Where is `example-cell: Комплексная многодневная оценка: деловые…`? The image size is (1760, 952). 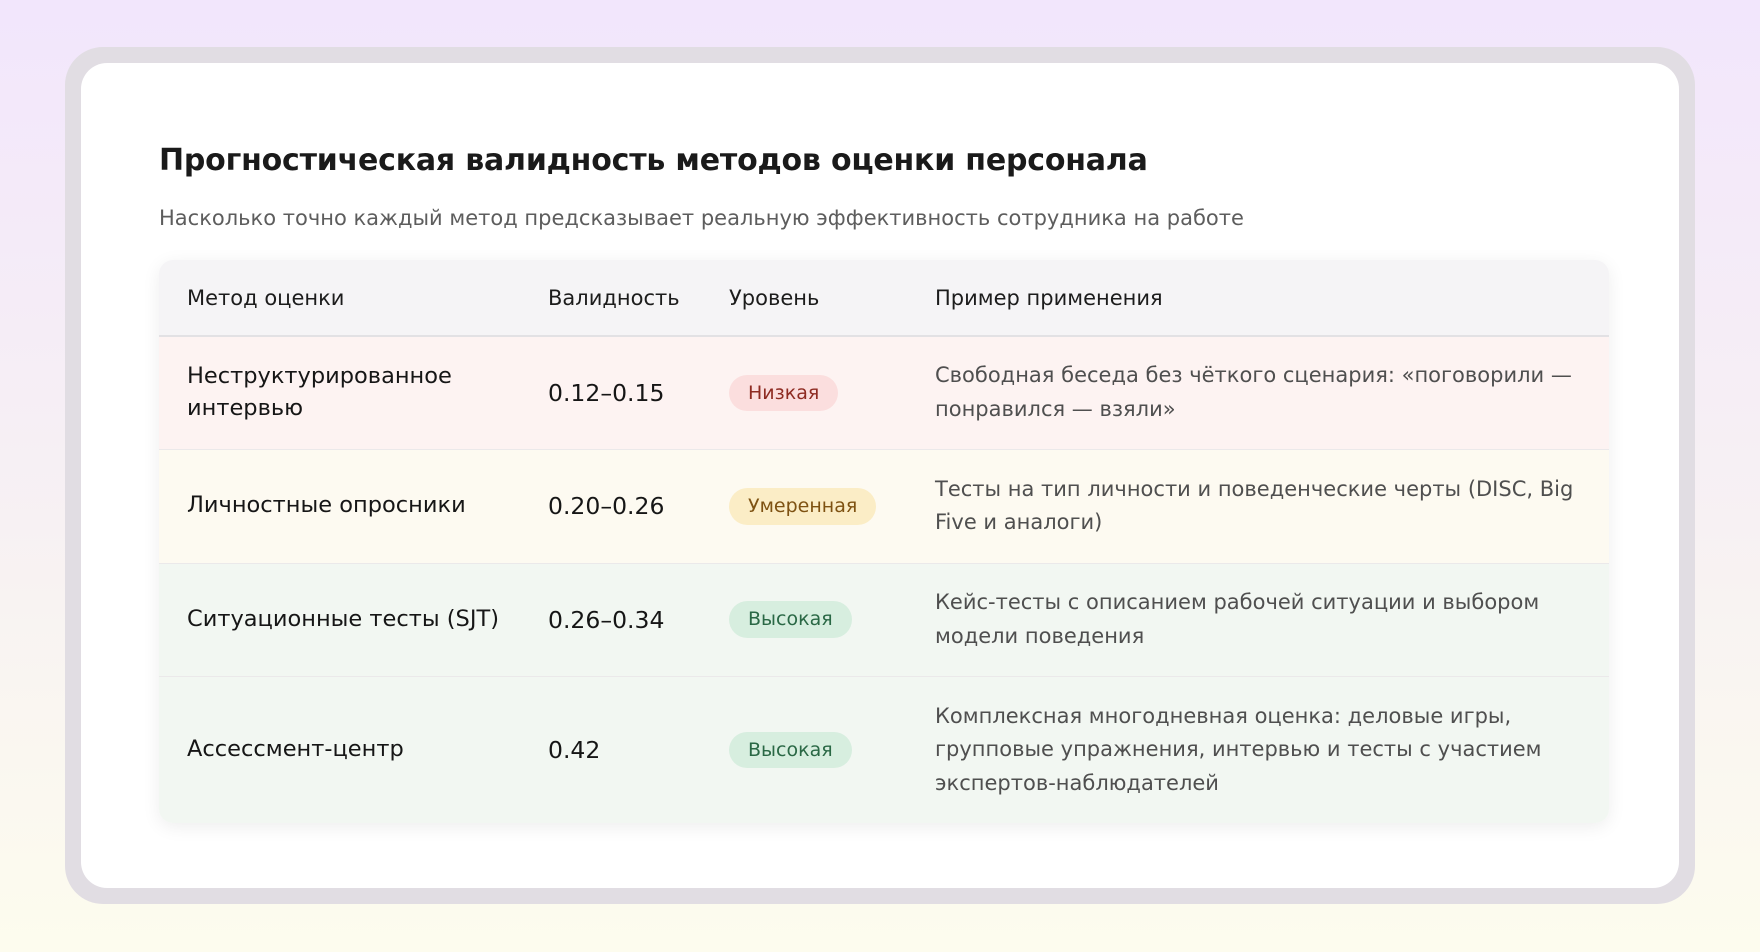 example-cell: Комплексная многодневная оценка: деловые… is located at coordinates (1238, 749).